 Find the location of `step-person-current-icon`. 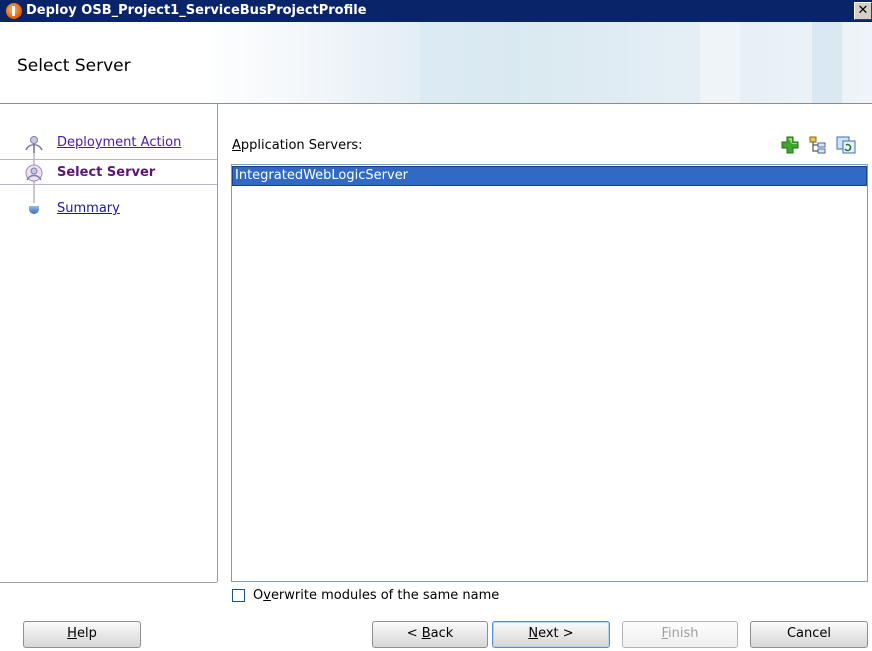

step-person-current-icon is located at coordinates (34, 173).